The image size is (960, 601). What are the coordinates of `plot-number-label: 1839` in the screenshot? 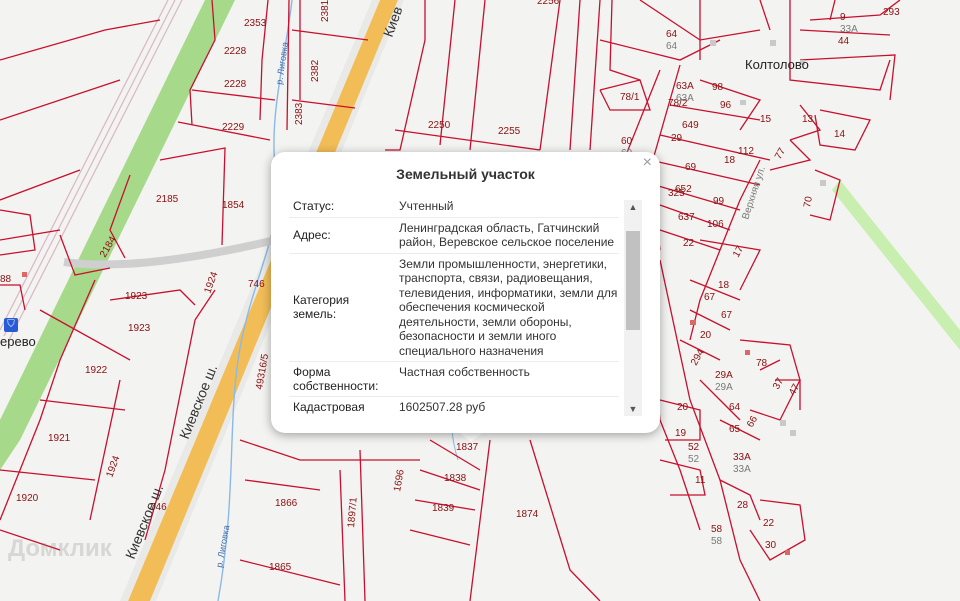 It's located at (443, 508).